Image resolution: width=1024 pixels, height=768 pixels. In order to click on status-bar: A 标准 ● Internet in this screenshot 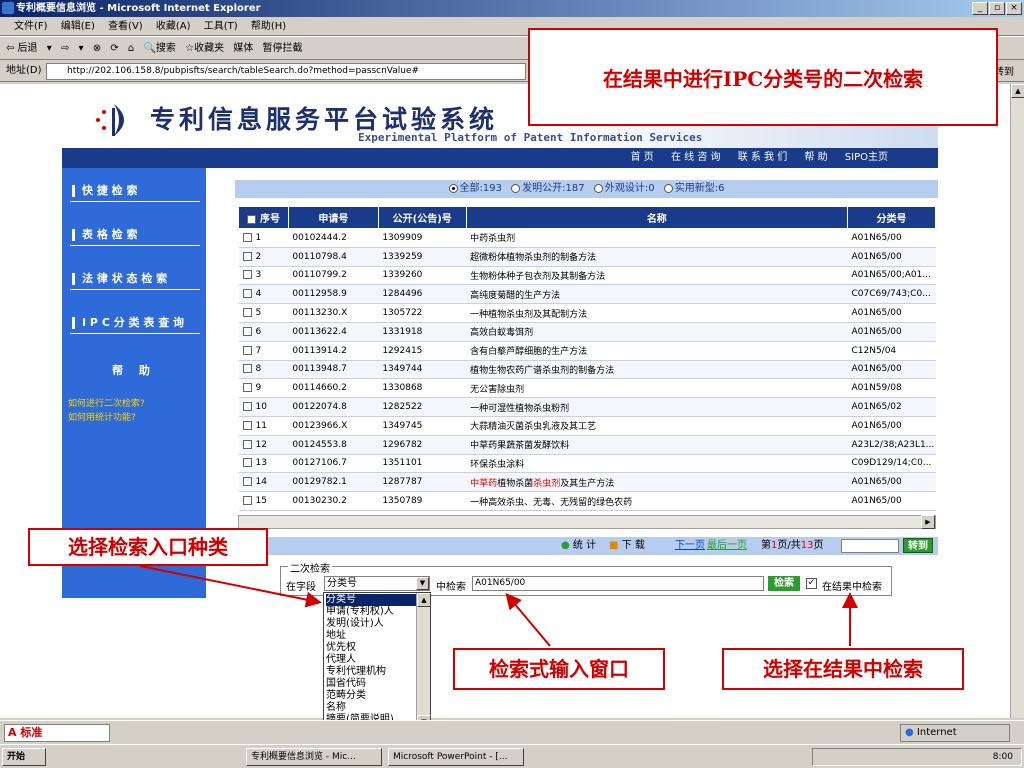, I will do `click(512, 732)`.